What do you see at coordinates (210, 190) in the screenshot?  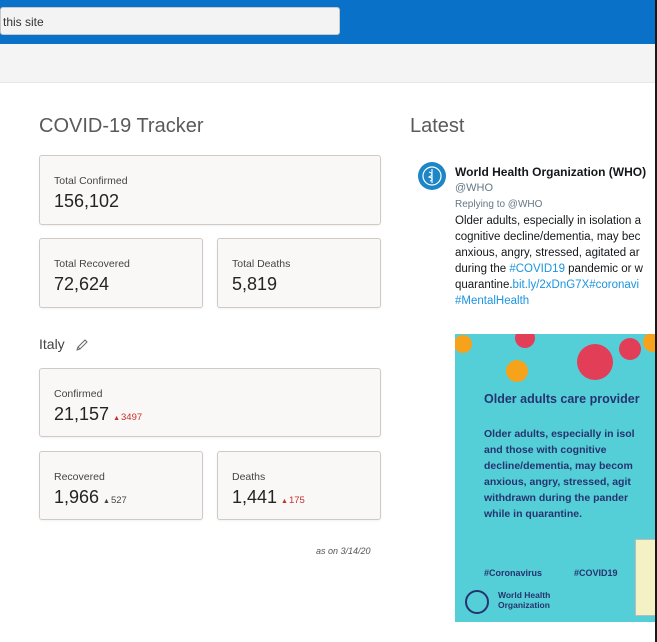 I see `total-confirmed-card: Total Confirmed 156,102` at bounding box center [210, 190].